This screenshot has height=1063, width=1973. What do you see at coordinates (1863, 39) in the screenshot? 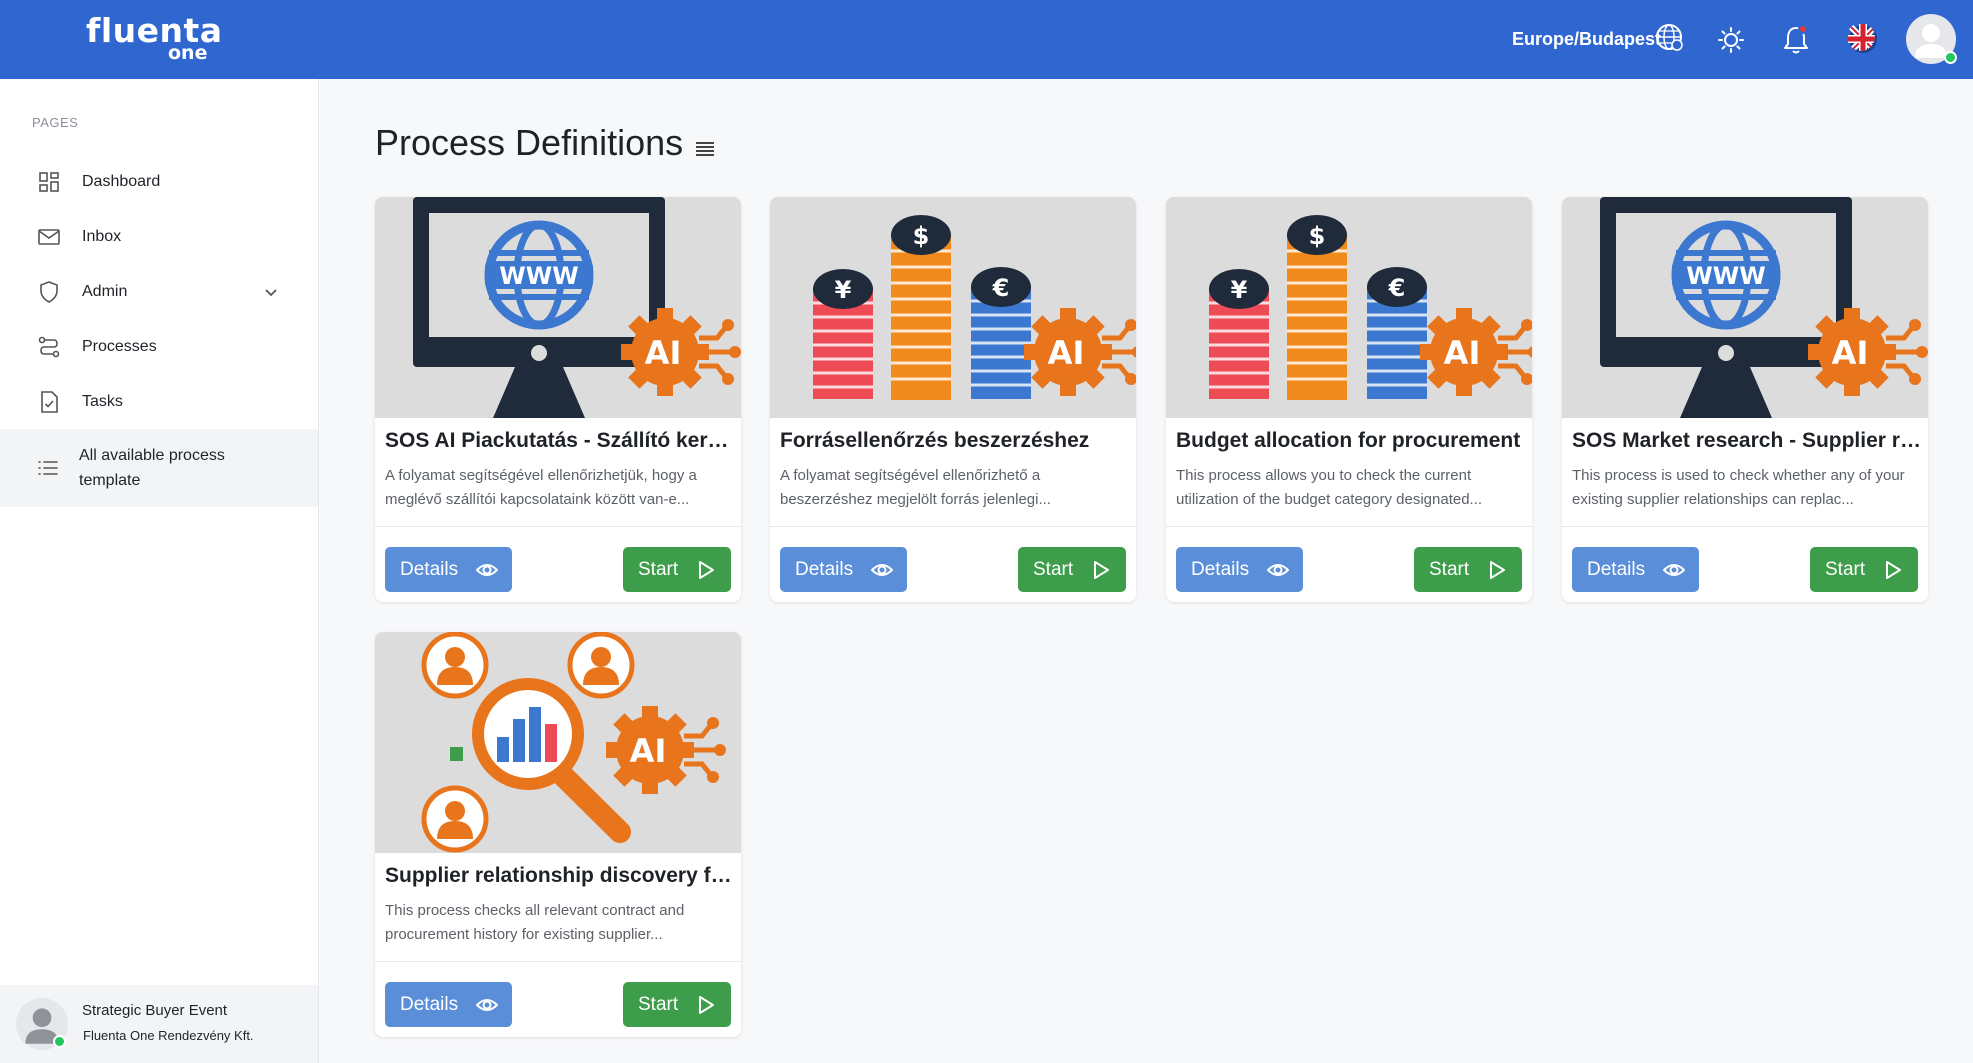
I see `uk-flag-icon` at bounding box center [1863, 39].